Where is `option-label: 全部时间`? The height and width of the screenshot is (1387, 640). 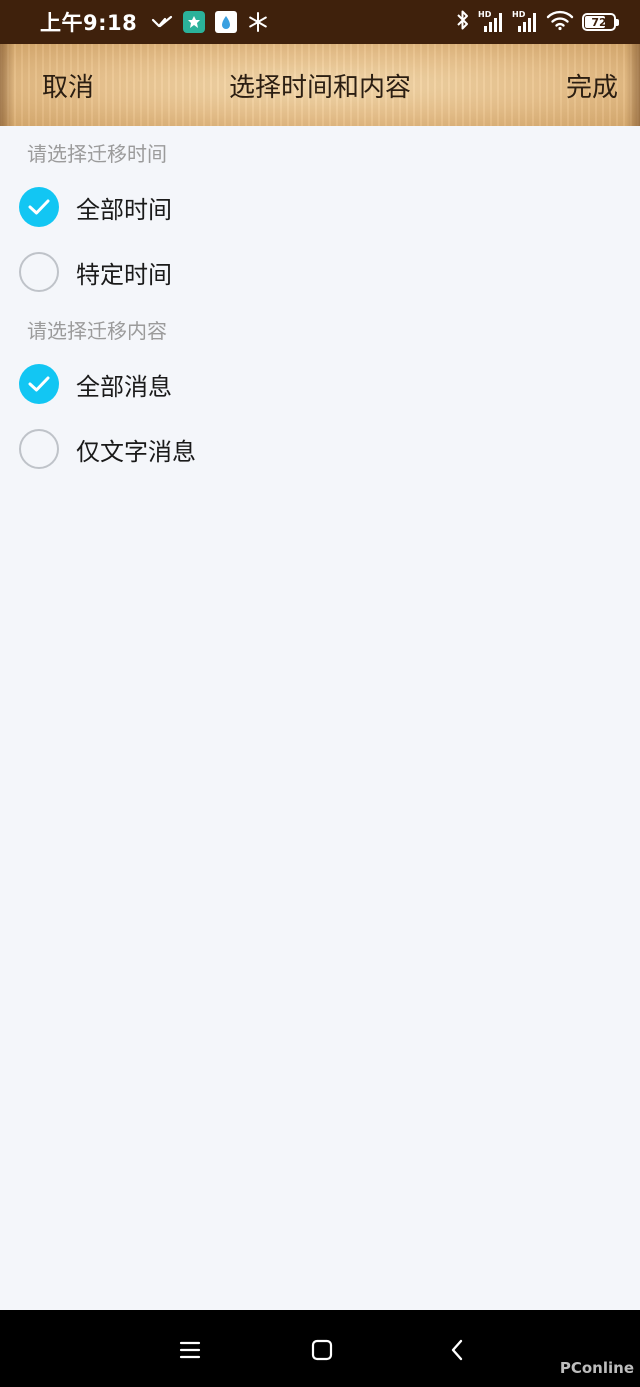 option-label: 全部时间 is located at coordinates (124, 209).